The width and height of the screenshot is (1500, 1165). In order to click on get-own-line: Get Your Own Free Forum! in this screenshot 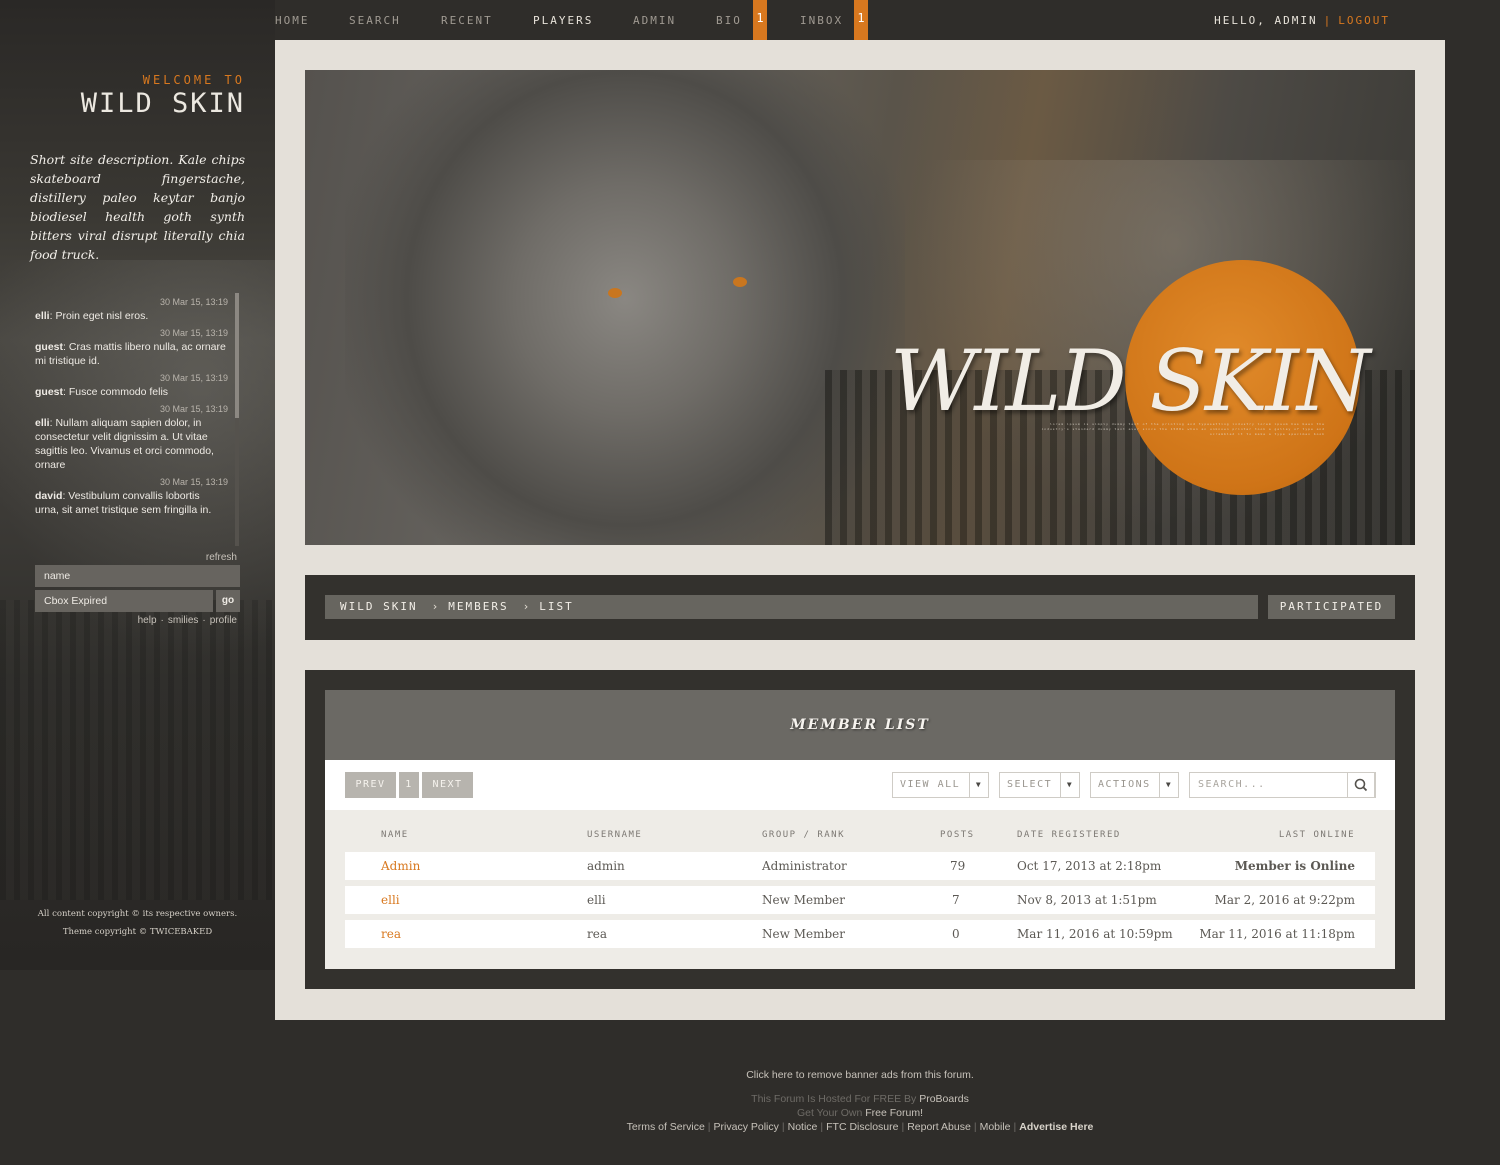, I will do `click(860, 1113)`.